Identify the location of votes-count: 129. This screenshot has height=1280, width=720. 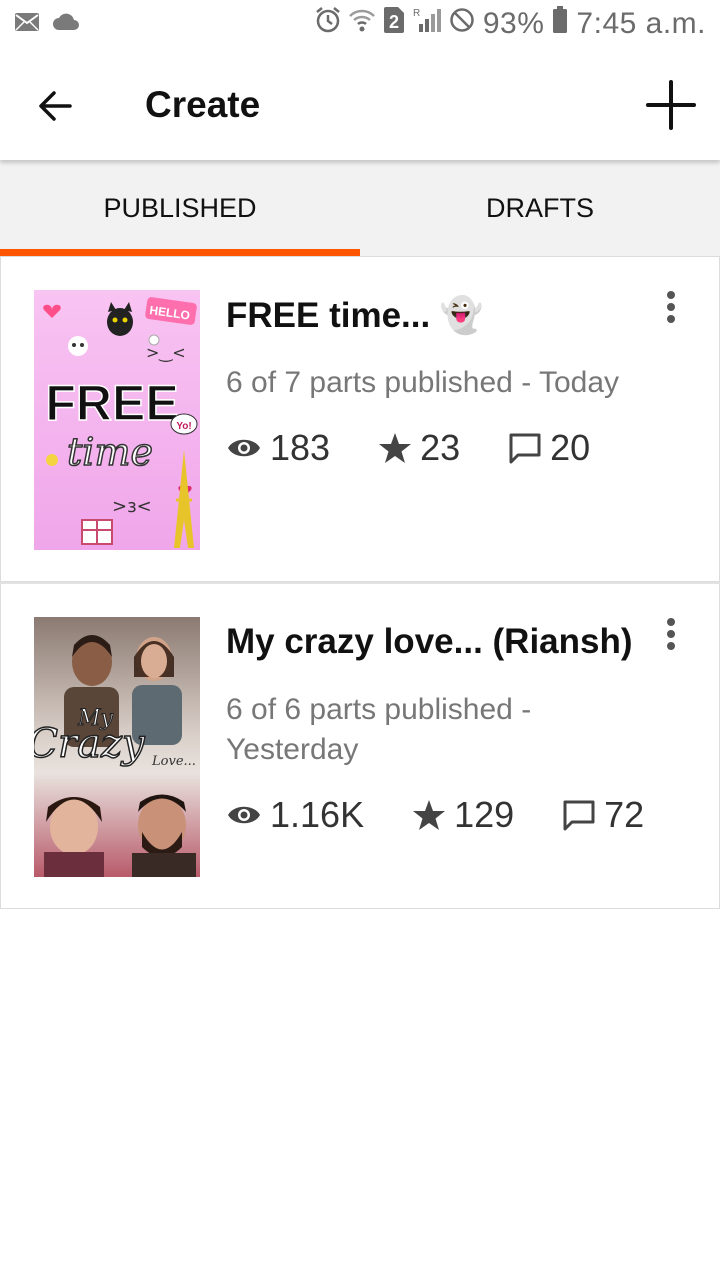
(484, 814).